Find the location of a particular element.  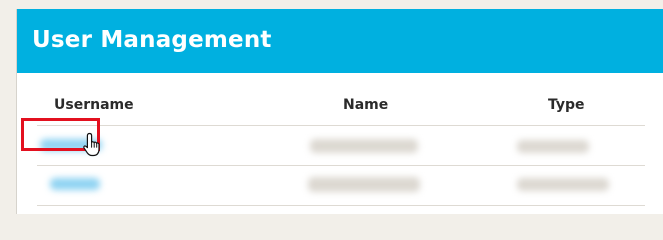

column-header-name: Name is located at coordinates (365, 105).